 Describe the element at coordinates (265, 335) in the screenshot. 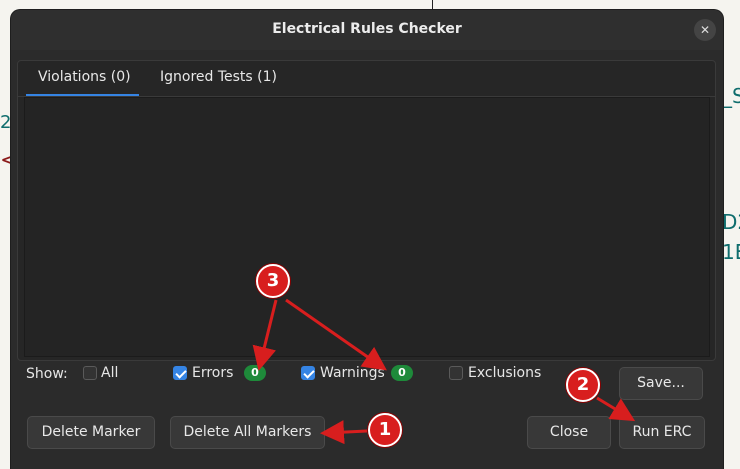

I see `arrow-3-errors` at that location.